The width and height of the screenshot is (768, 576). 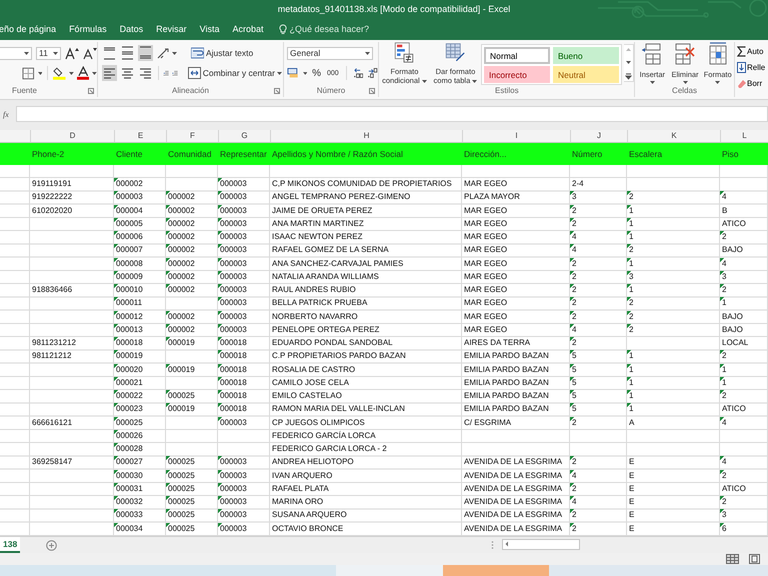 What do you see at coordinates (48, 53) in the screenshot?
I see `font-size-field: 11` at bounding box center [48, 53].